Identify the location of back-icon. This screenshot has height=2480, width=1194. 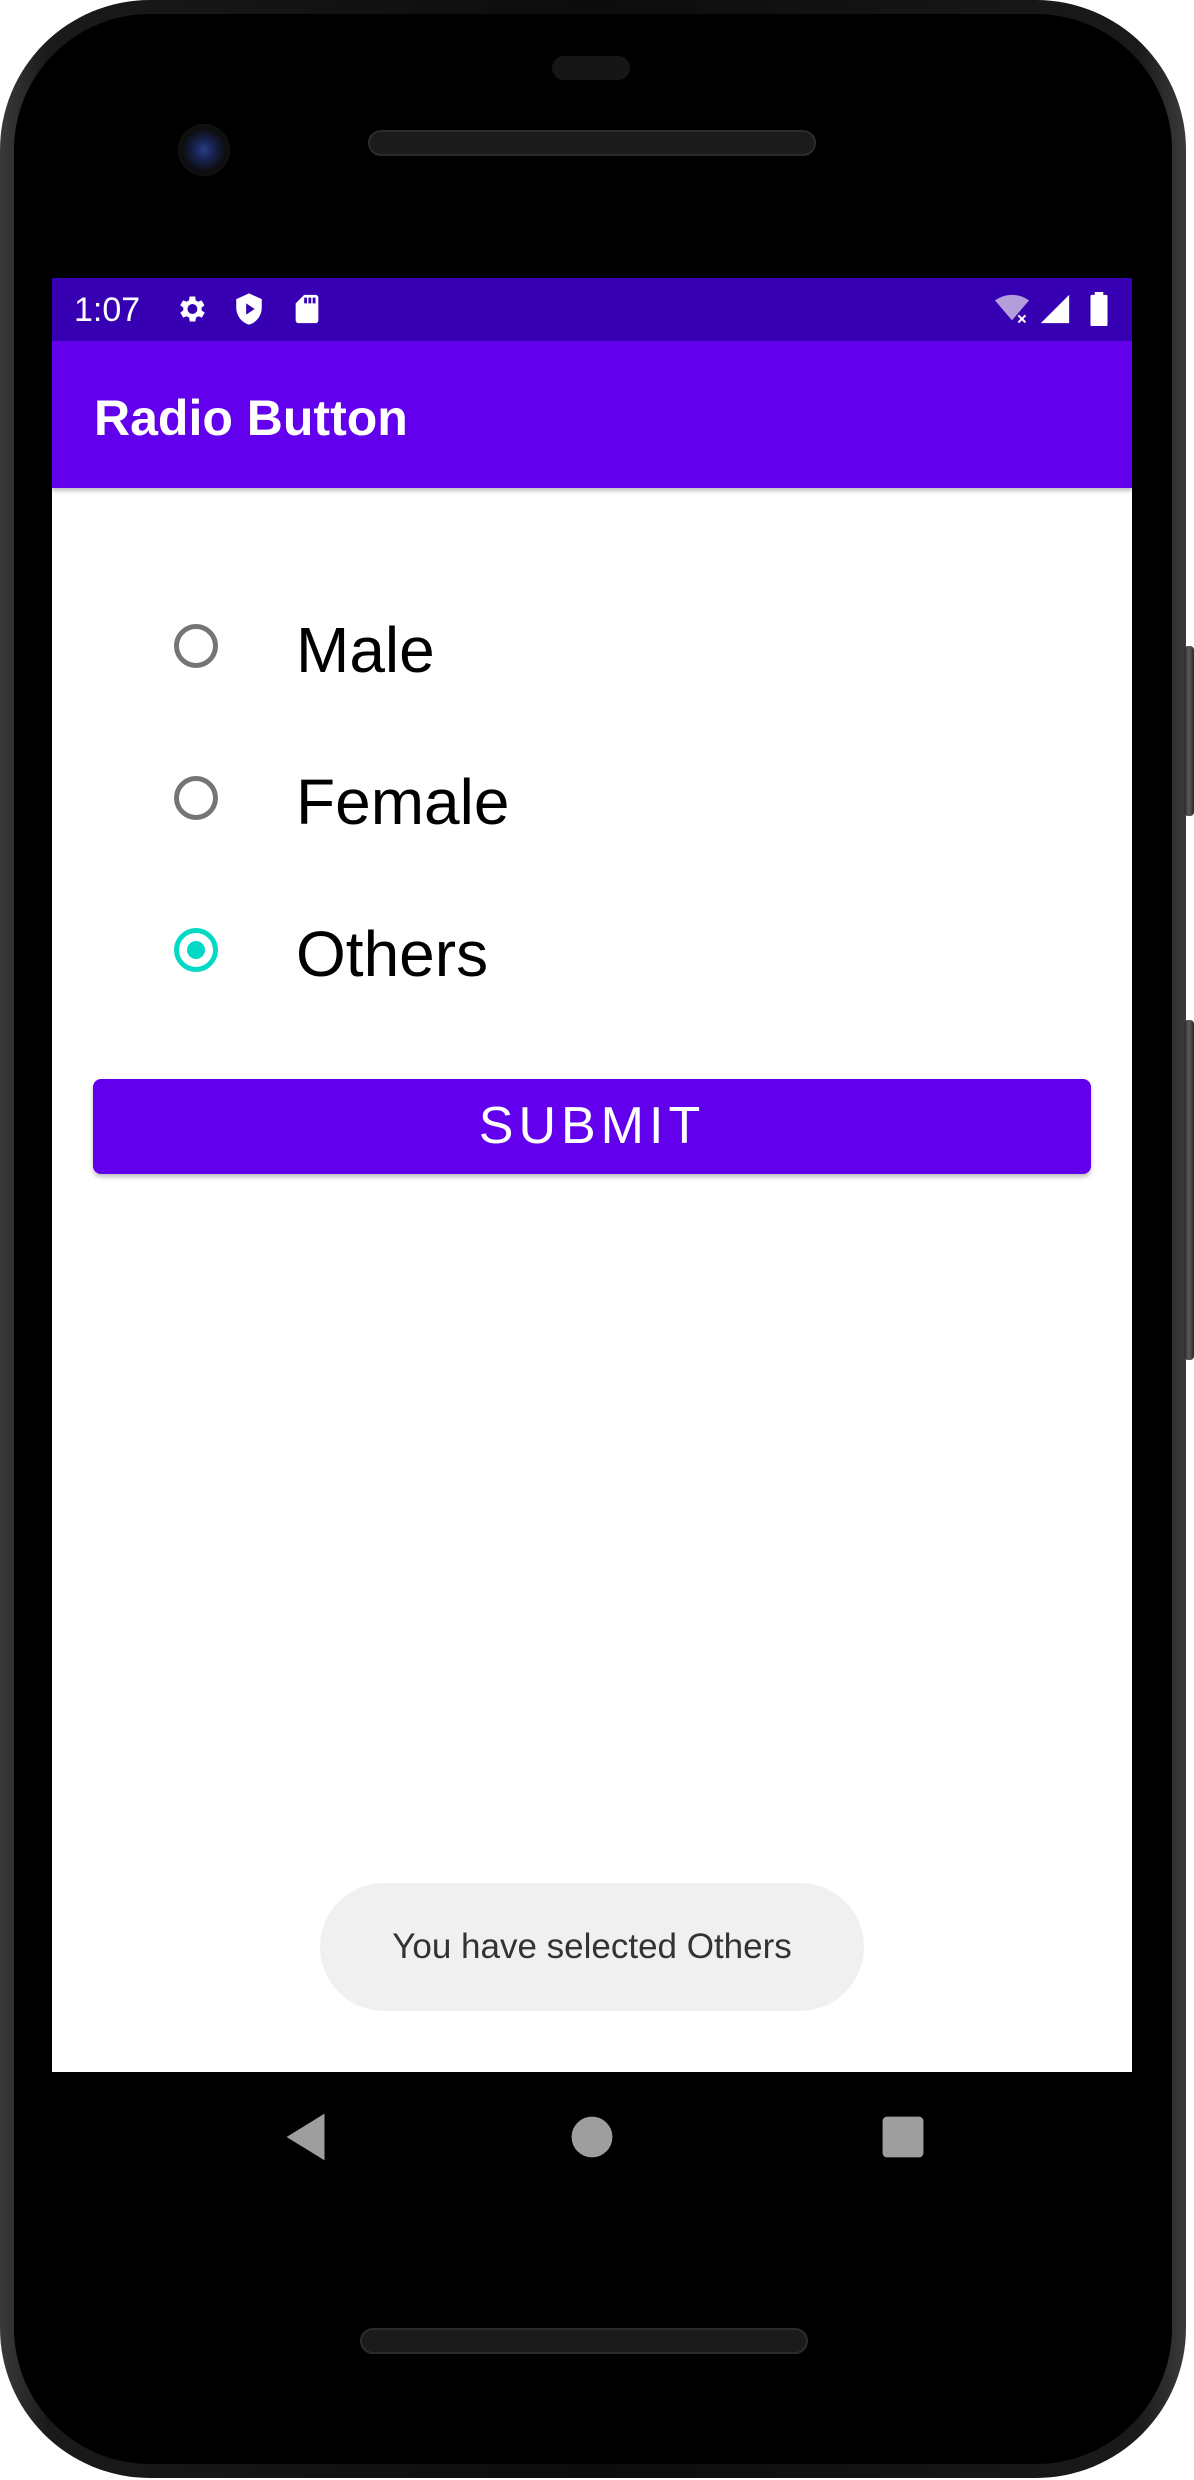
(307, 2137).